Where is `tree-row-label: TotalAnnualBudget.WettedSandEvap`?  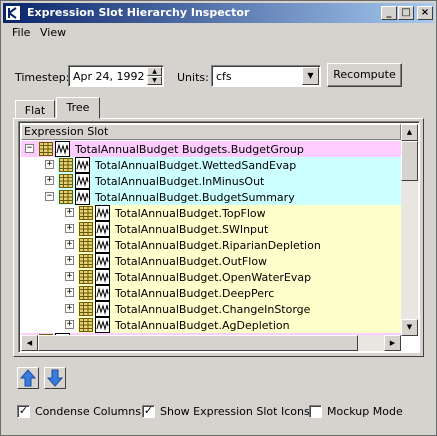
tree-row-label: TotalAnnualBudget.WettedSandEvap is located at coordinates (196, 165).